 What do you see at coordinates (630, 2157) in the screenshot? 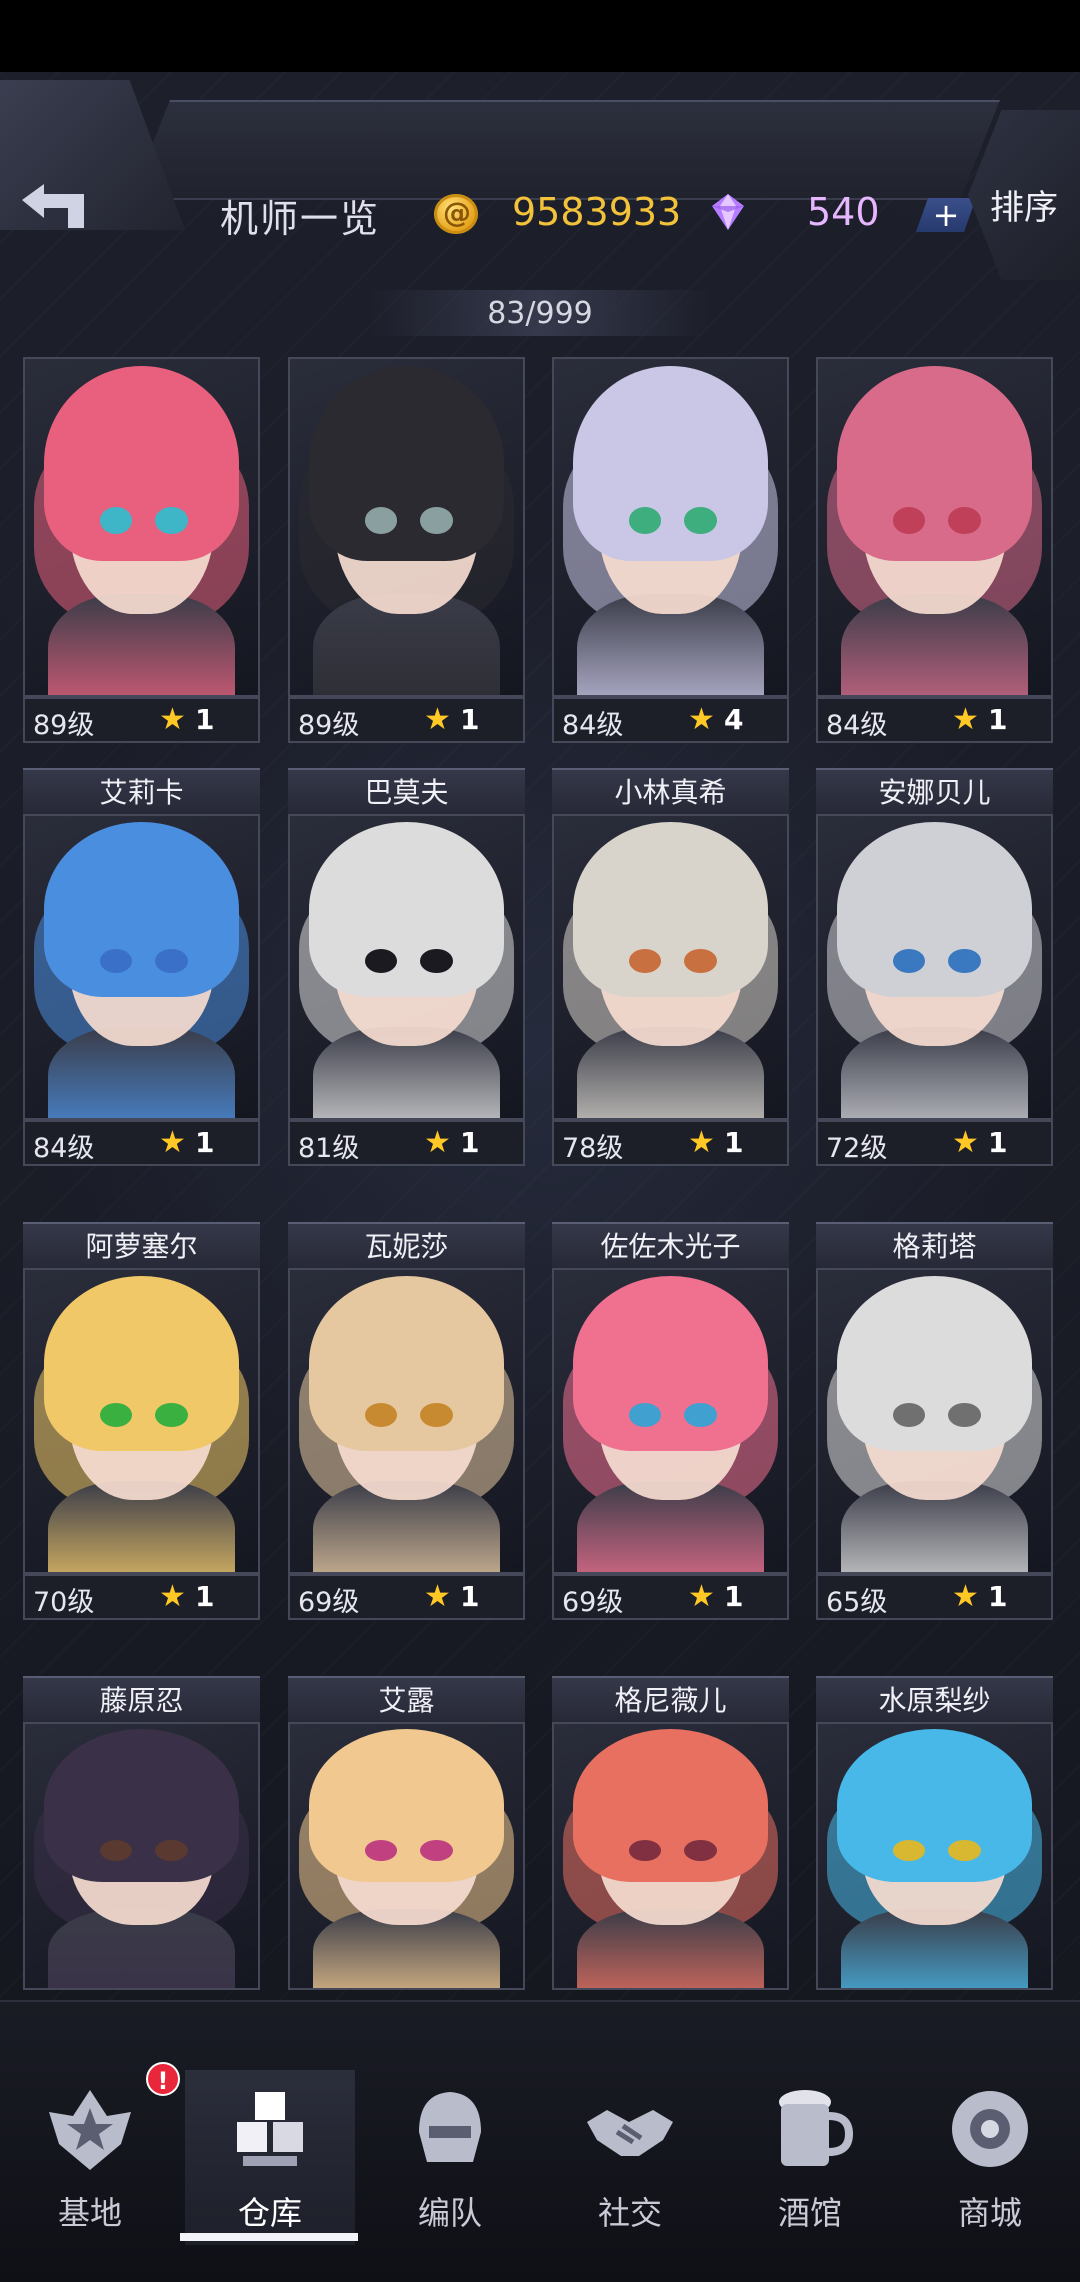
I see `nav-tab-social: 社交` at bounding box center [630, 2157].